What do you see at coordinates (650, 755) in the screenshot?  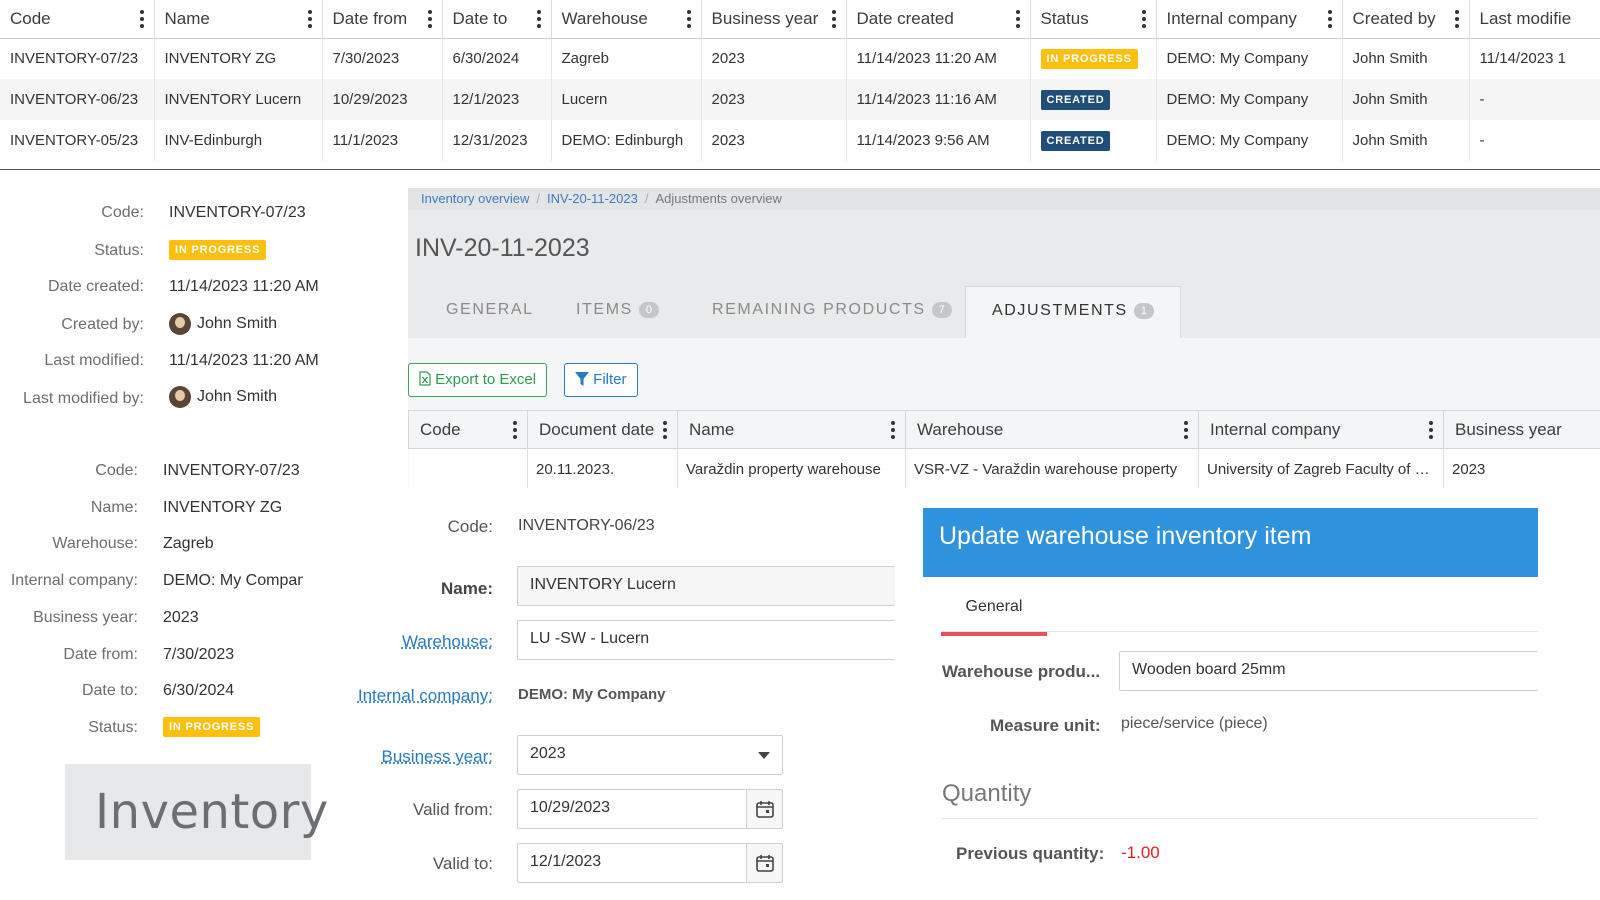 I see `business-year-select: 2023` at bounding box center [650, 755].